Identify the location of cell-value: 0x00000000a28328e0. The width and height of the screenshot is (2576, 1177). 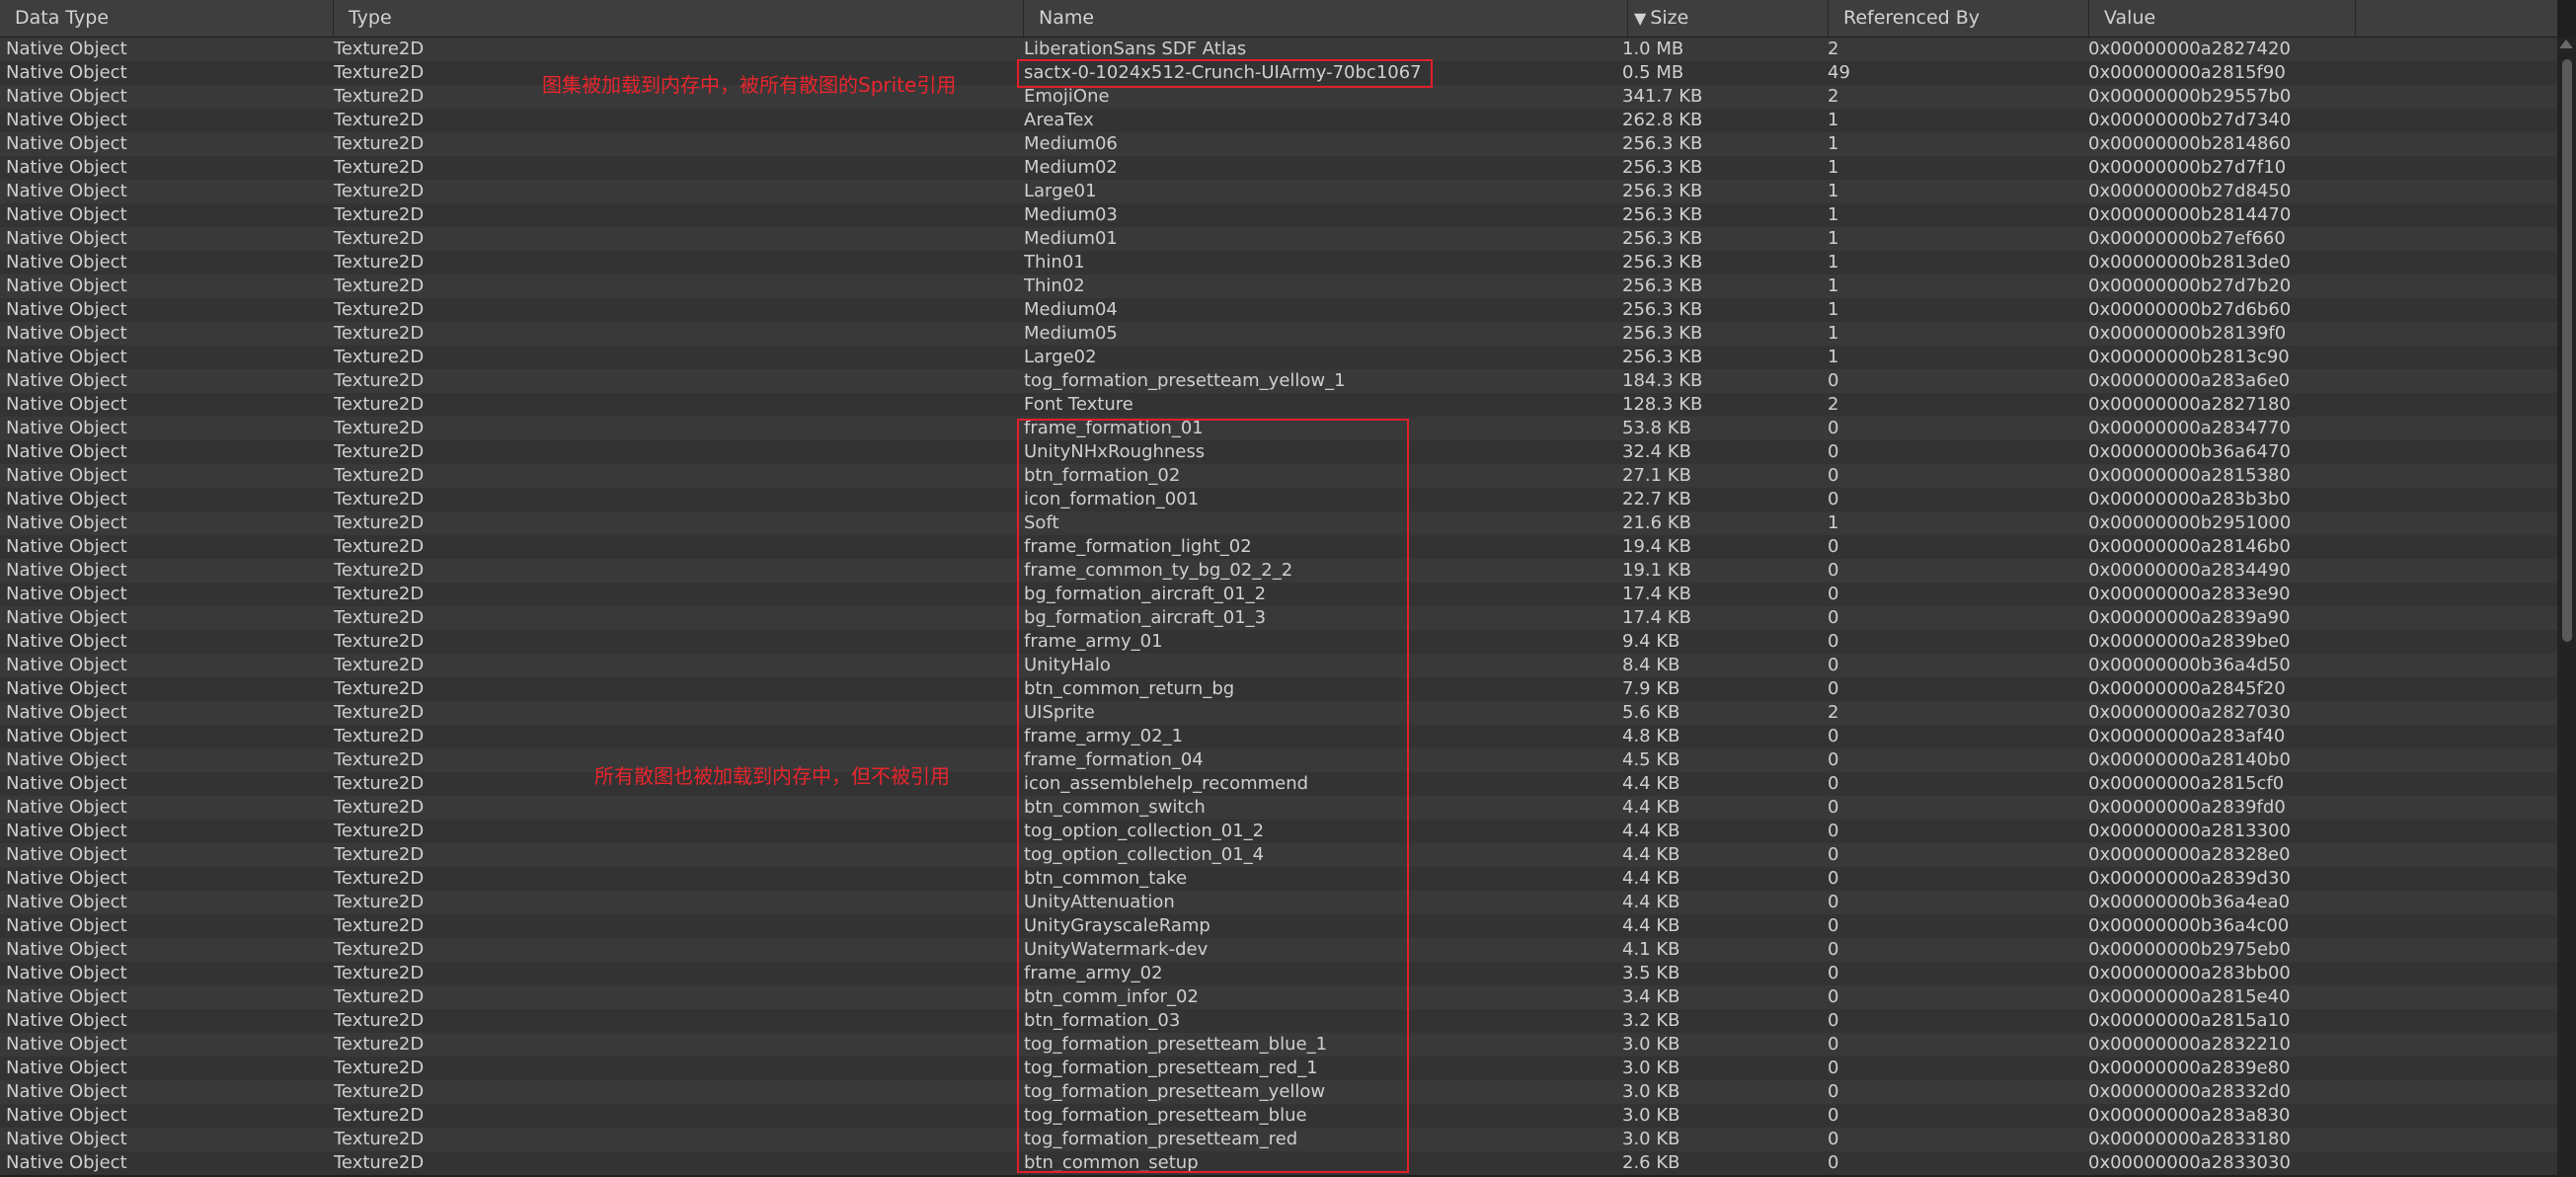
(2189, 854).